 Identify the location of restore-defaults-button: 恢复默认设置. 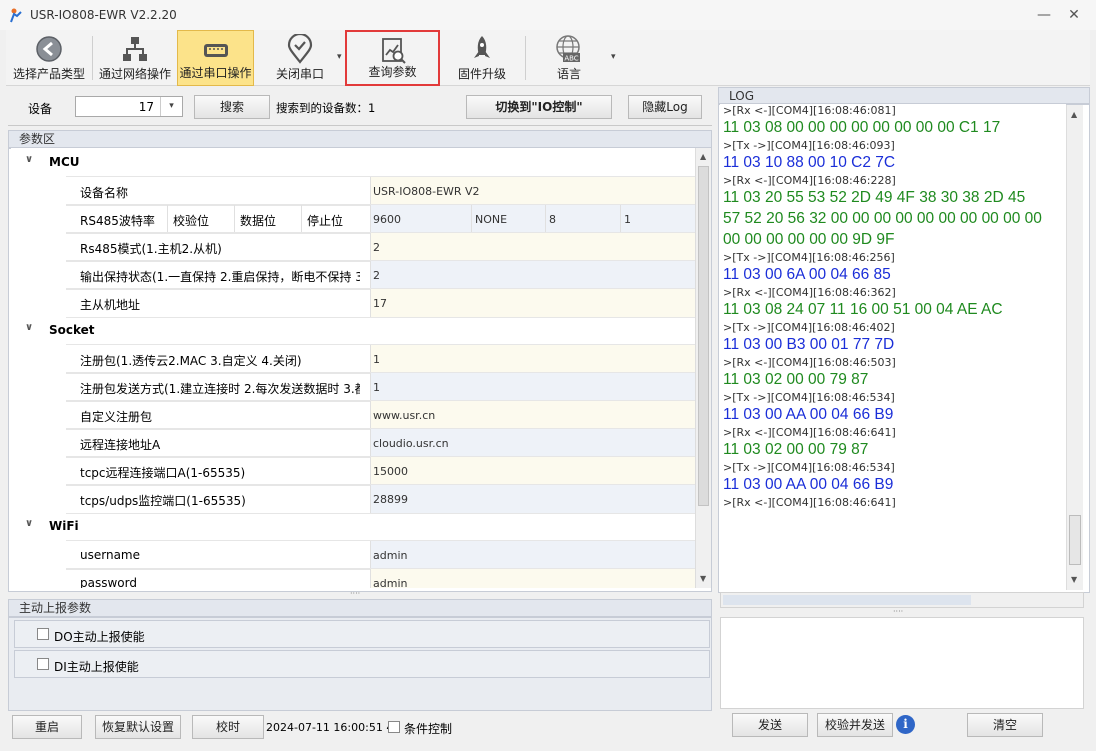
(138, 727).